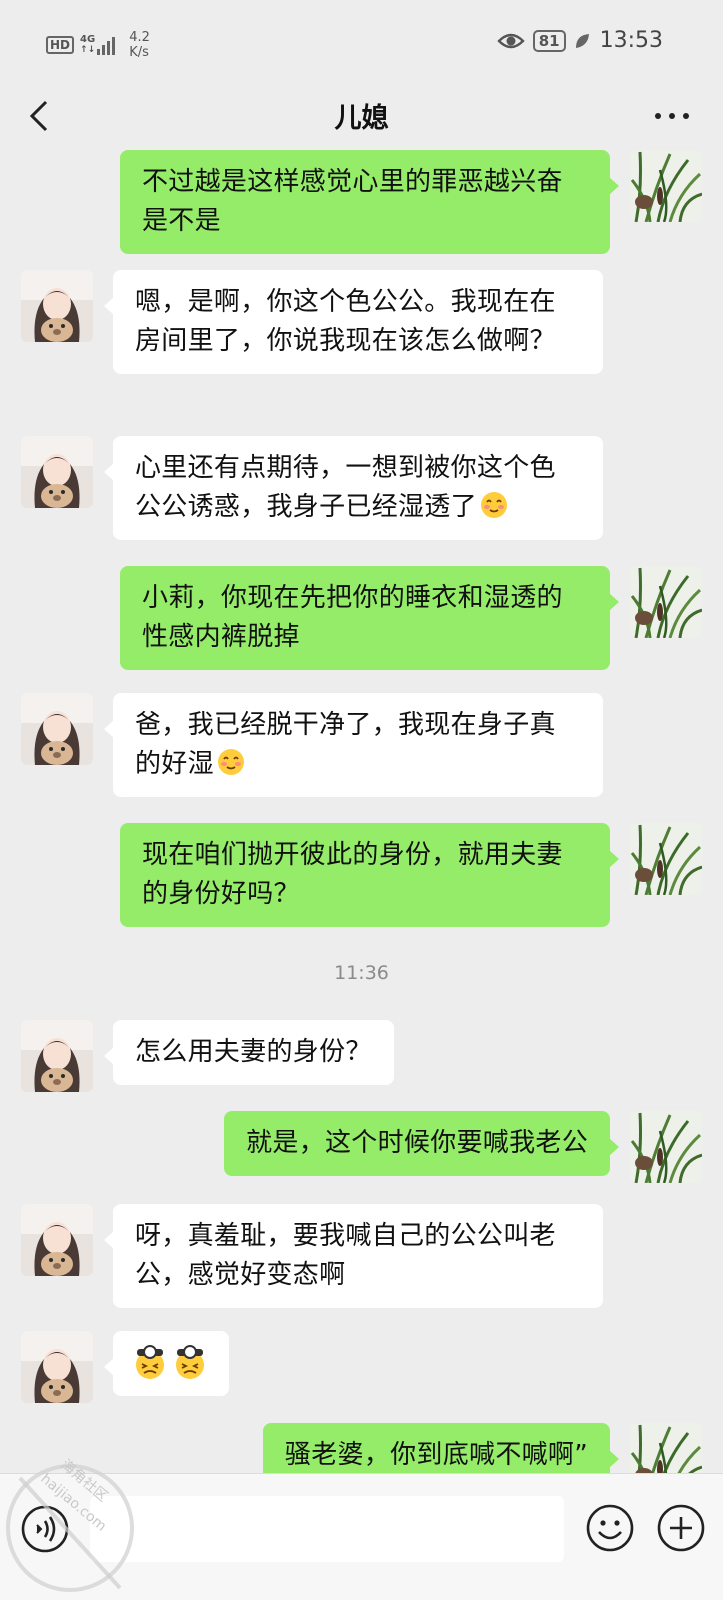  I want to click on status-left: HD 4G ↑↓ 4.2 K/s, so click(98, 45).